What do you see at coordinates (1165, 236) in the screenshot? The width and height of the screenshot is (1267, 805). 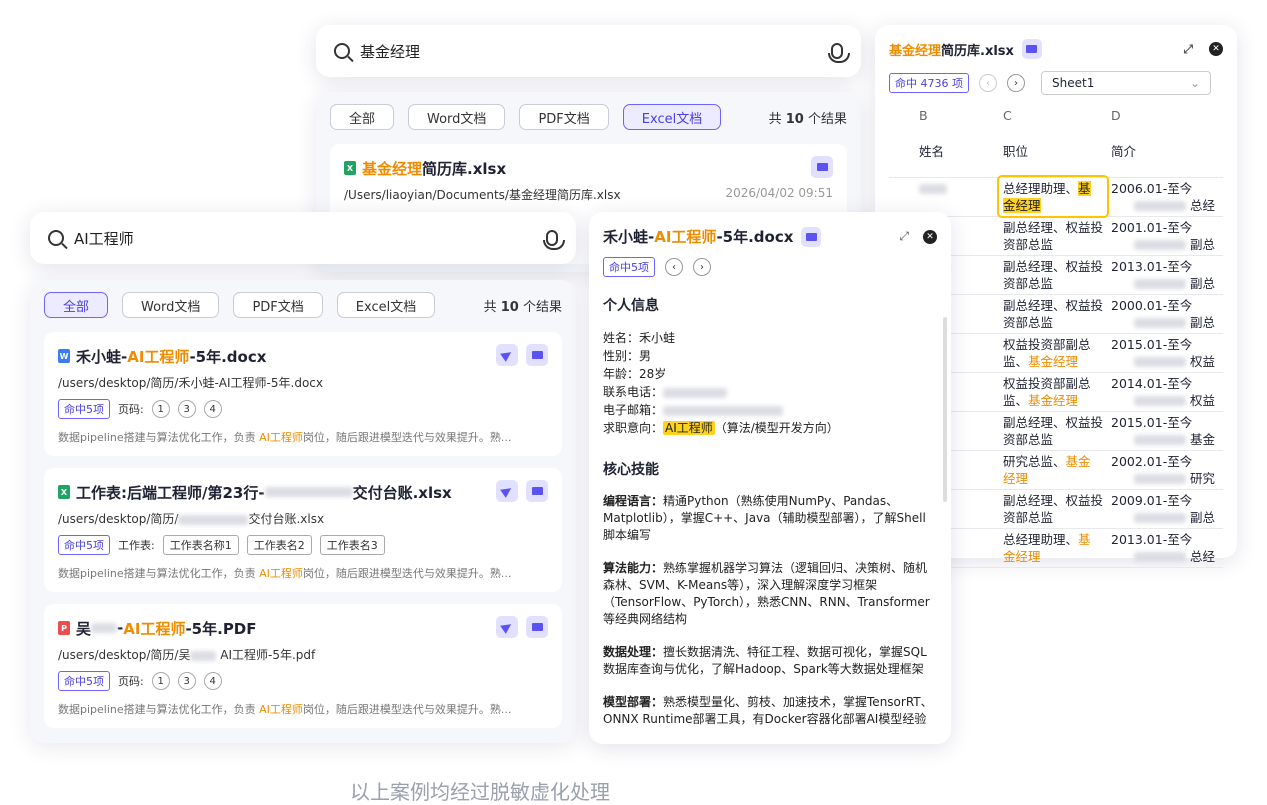 I see `intro-cell: 2001.01-至今 副总` at bounding box center [1165, 236].